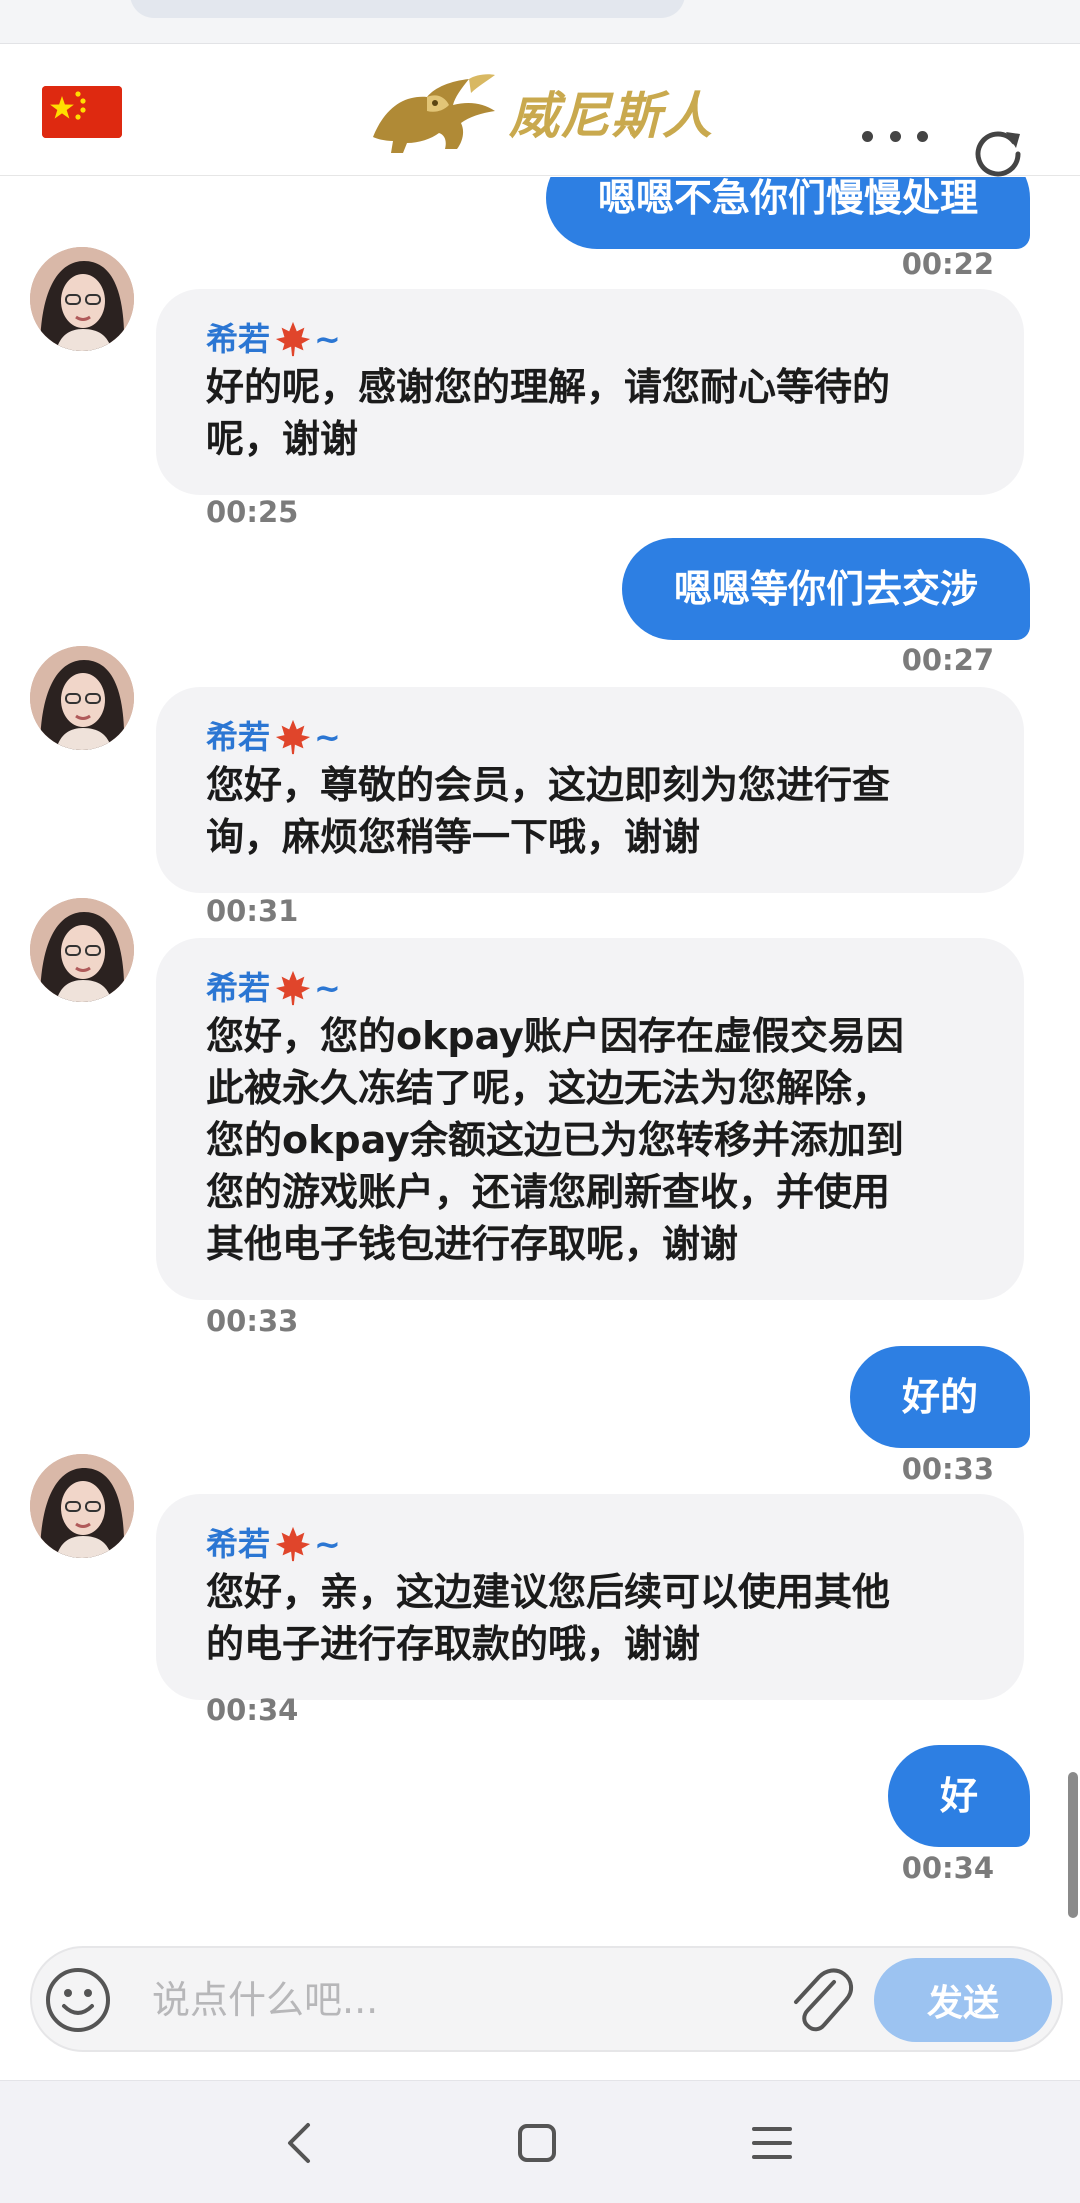 The height and width of the screenshot is (2203, 1080). I want to click on message-text: 您好，尊敬的会员，这边即刻为您进行查 询，麻烦您稍等一下哦，谢谢, so click(548, 811).